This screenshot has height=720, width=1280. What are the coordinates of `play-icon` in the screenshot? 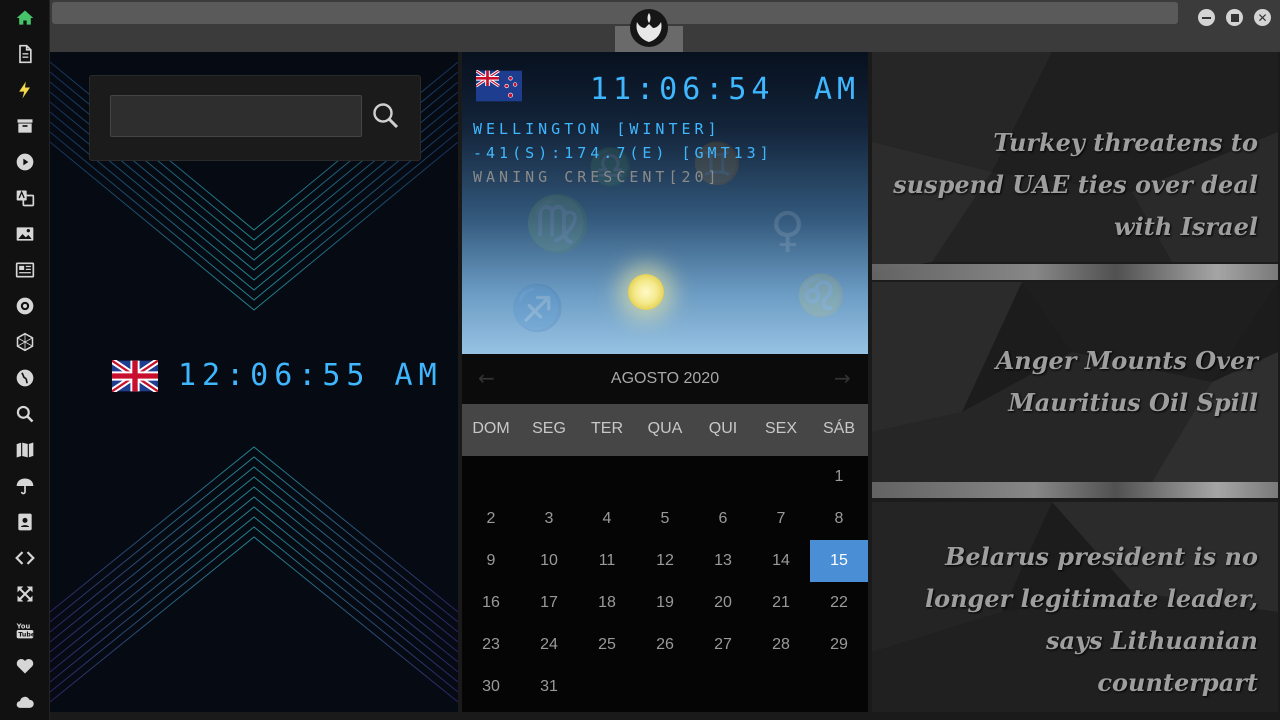 It's located at (25, 162).